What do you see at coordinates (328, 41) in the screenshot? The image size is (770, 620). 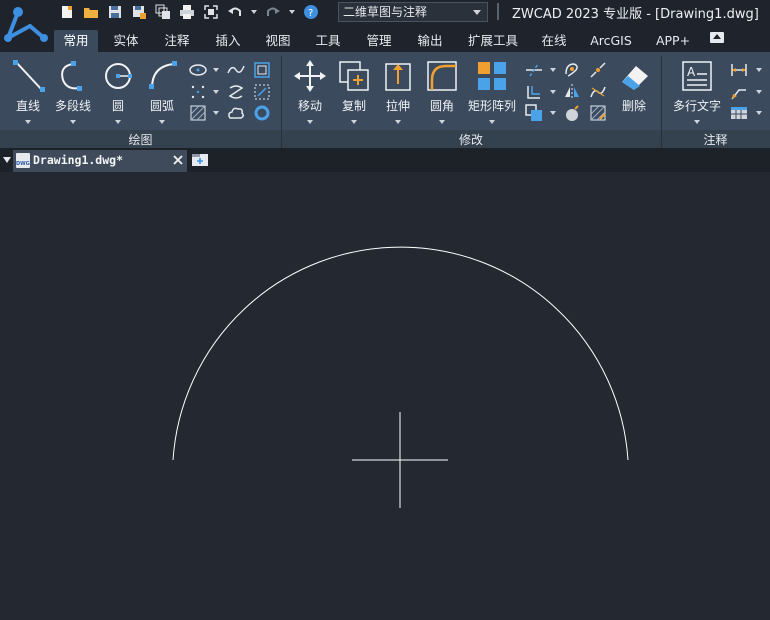 I see `tab-tools: 工具` at bounding box center [328, 41].